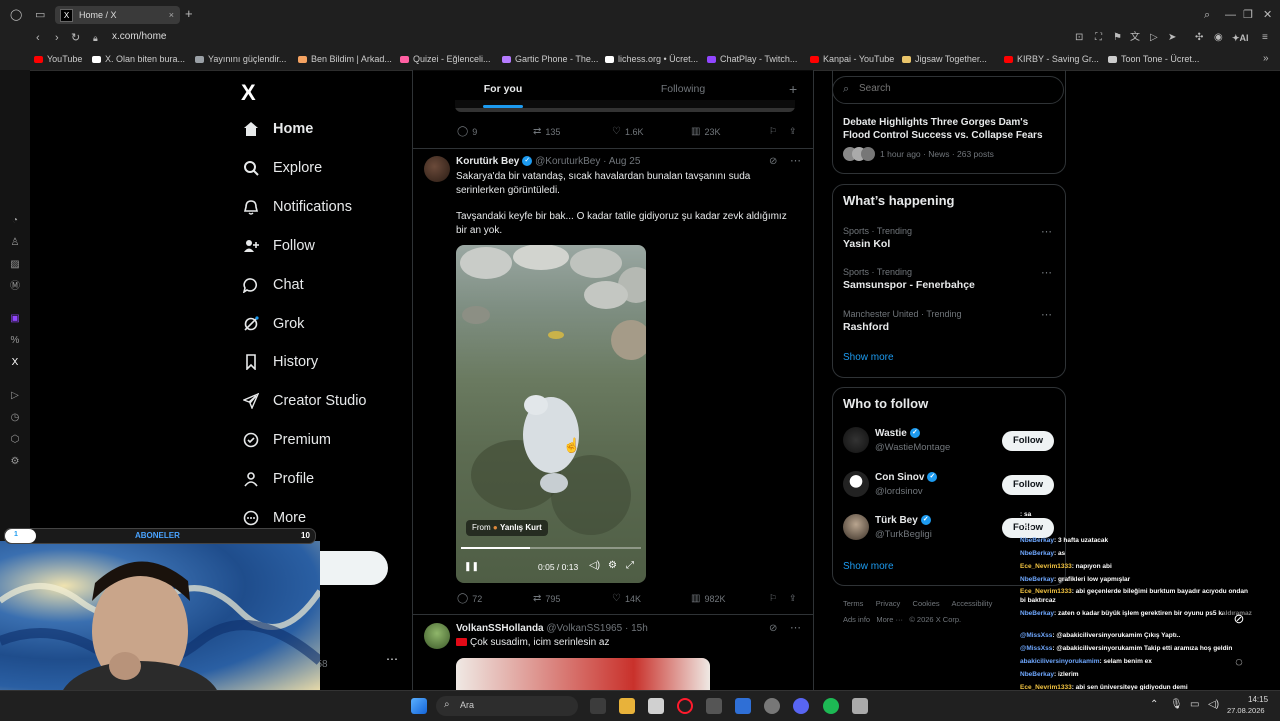  Describe the element at coordinates (503, 89) in the screenshot. I see `tab-for-you: For you` at that location.